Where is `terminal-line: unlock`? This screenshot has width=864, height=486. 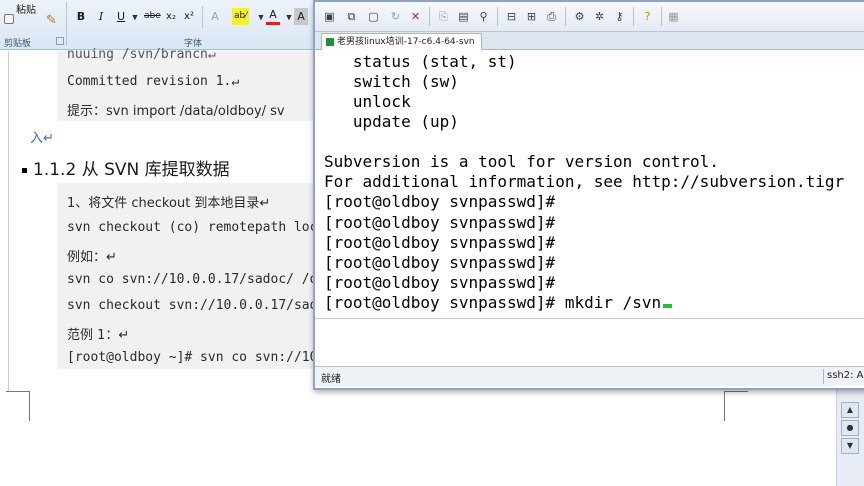 terminal-line: unlock is located at coordinates (367, 101).